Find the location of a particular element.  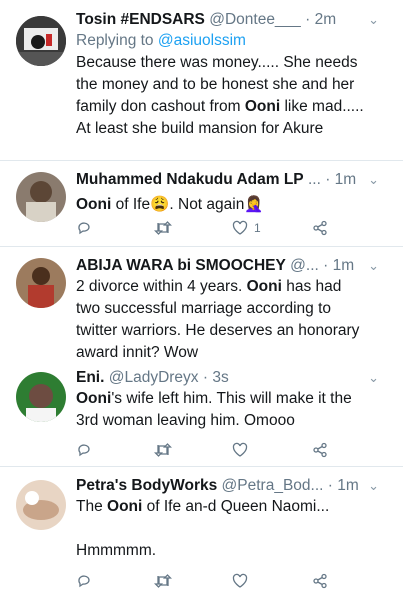

tweet-header: ABIJA WARA bi SMOOCHEY @... · 1m is located at coordinates (233, 266).